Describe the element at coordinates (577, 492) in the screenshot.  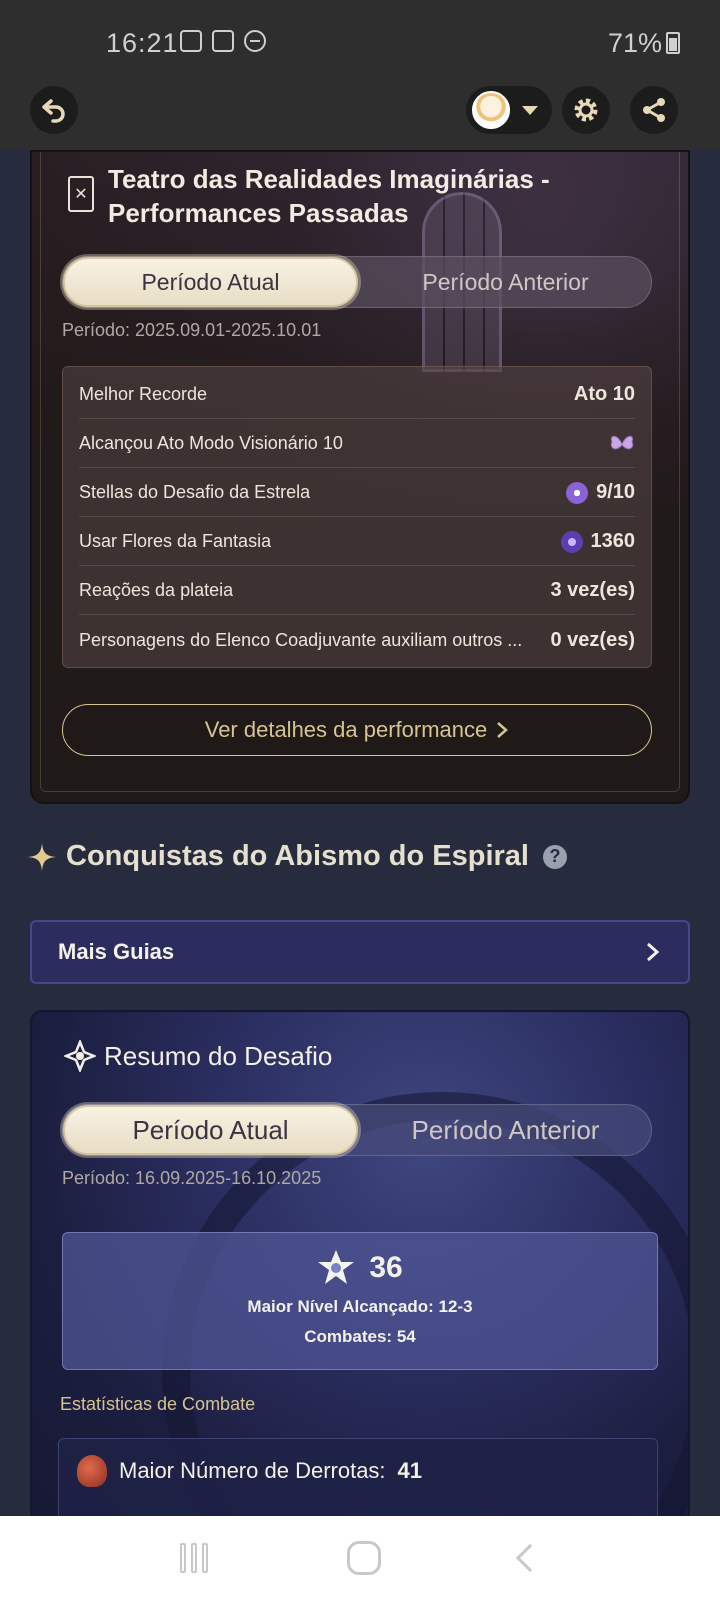
I see `star-challenge-icon` at that location.